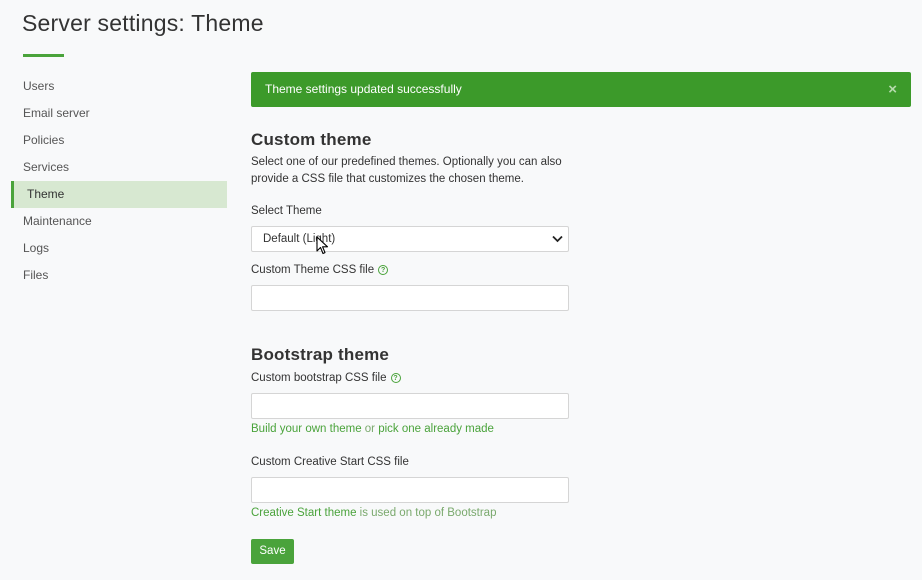  What do you see at coordinates (320, 354) in the screenshot?
I see `bootstrap-theme-heading: Bootstrap theme` at bounding box center [320, 354].